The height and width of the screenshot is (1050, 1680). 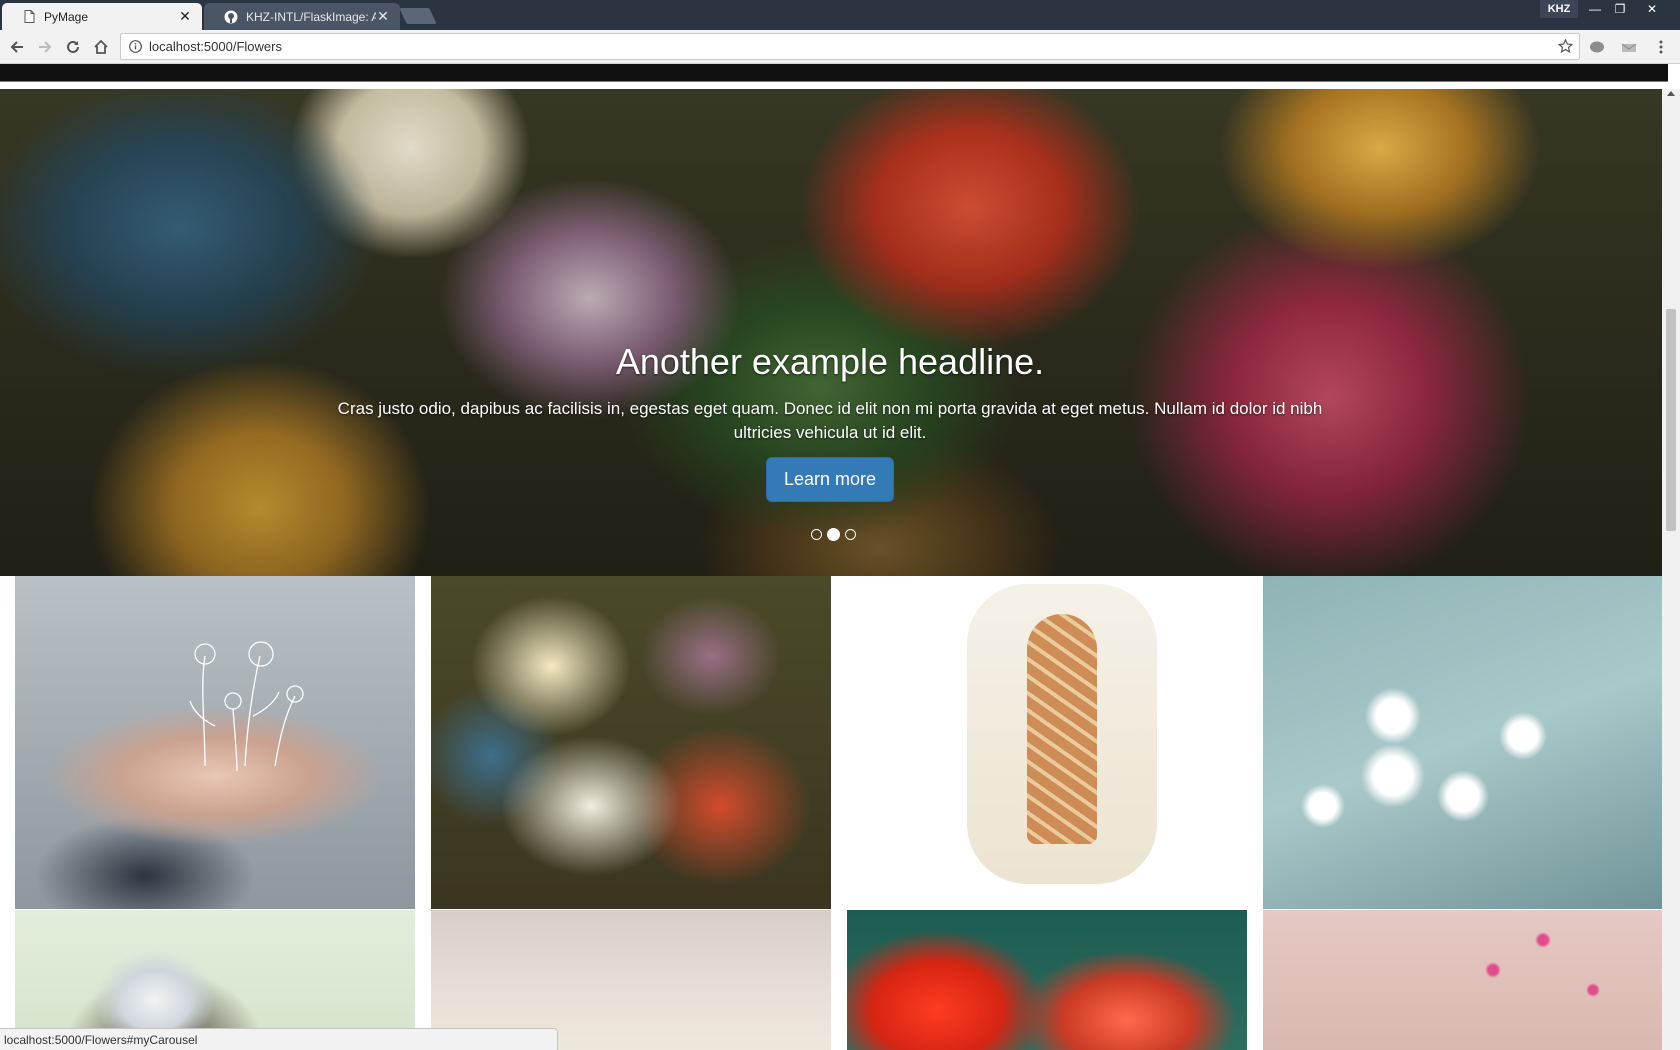 I want to click on page-scrollbar, so click(x=1671, y=569).